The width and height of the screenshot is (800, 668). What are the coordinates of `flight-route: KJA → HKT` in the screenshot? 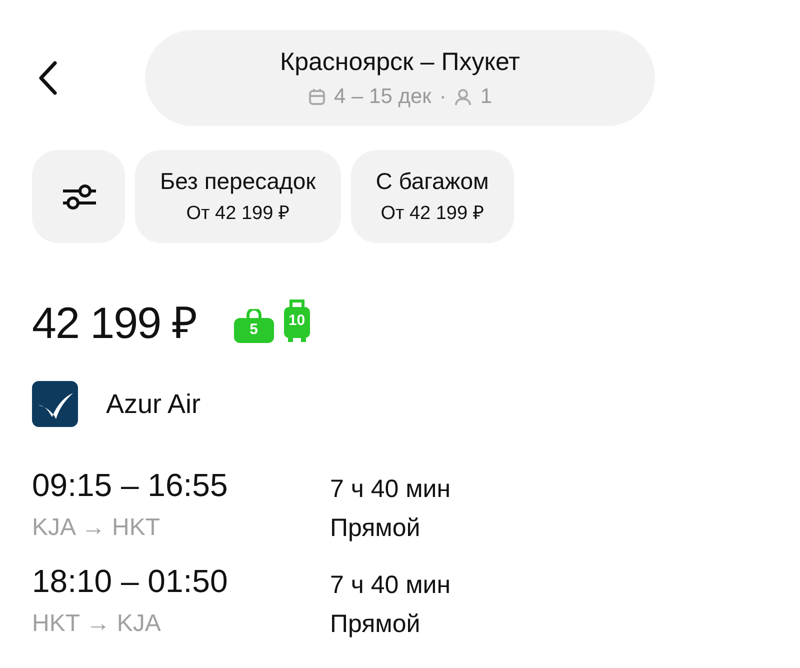 It's located at (97, 528).